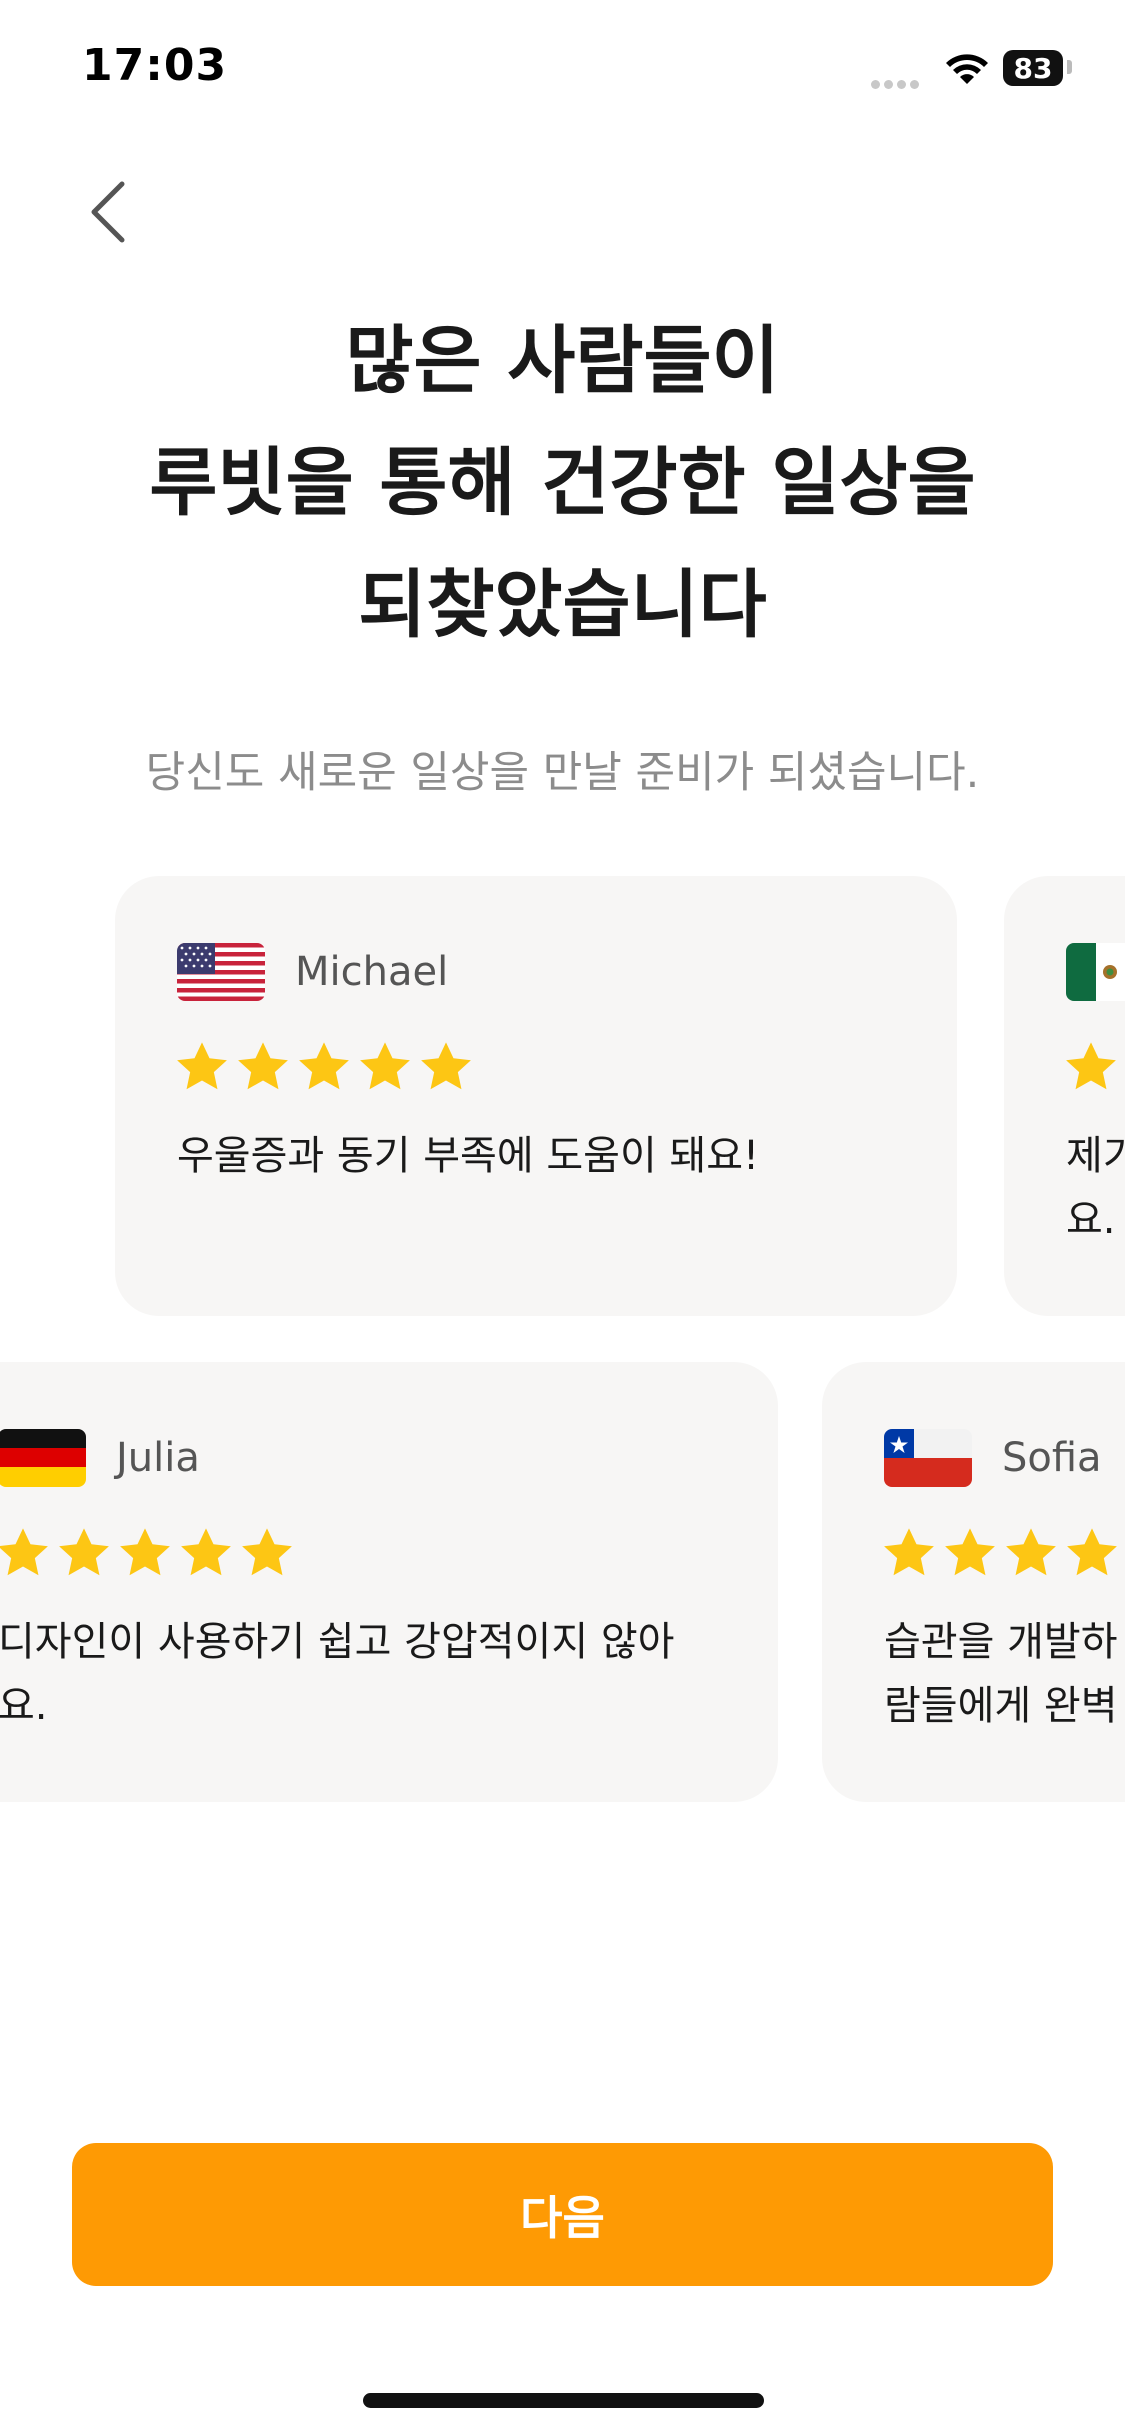 The image size is (1125, 2436). I want to click on title-line-2: 루빗을 통해 건강한 일상을, so click(562, 483).